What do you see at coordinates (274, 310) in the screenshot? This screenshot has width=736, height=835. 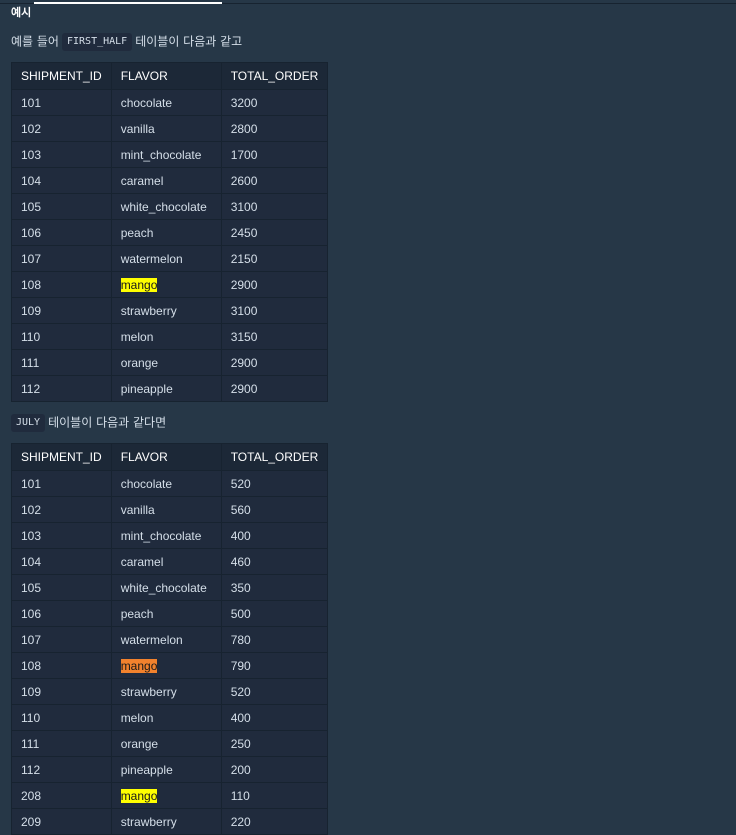 I see `cell-total-order: 3100` at bounding box center [274, 310].